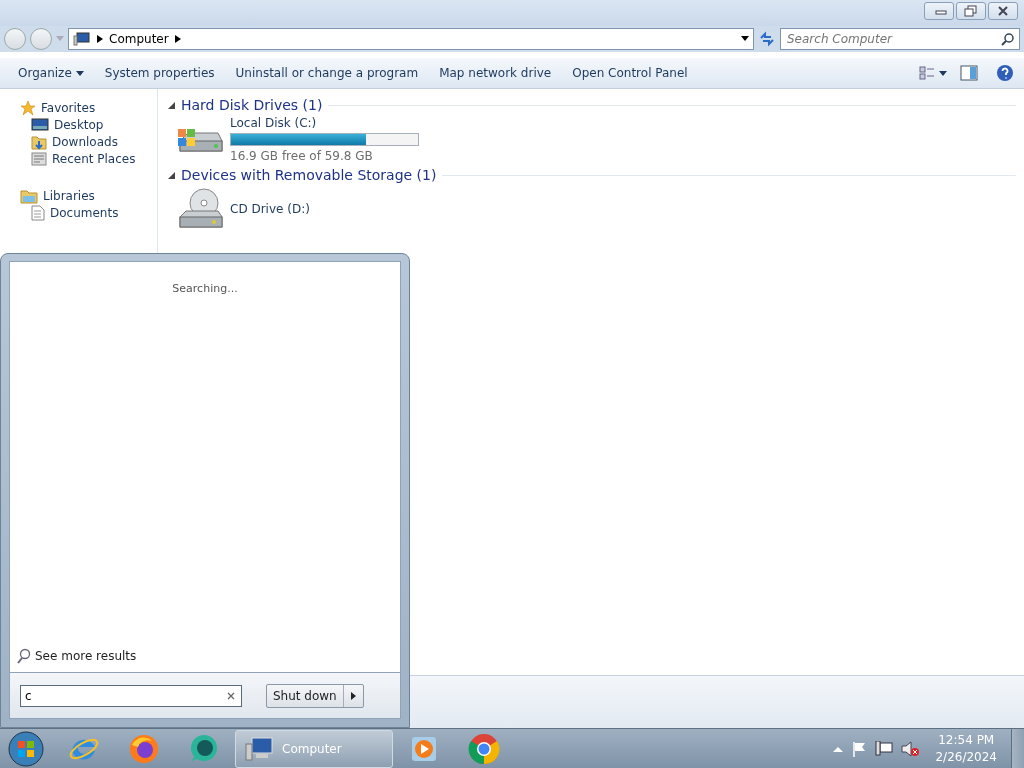 This screenshot has width=1024, height=768. I want to click on cd-drive-icon, so click(200, 209).